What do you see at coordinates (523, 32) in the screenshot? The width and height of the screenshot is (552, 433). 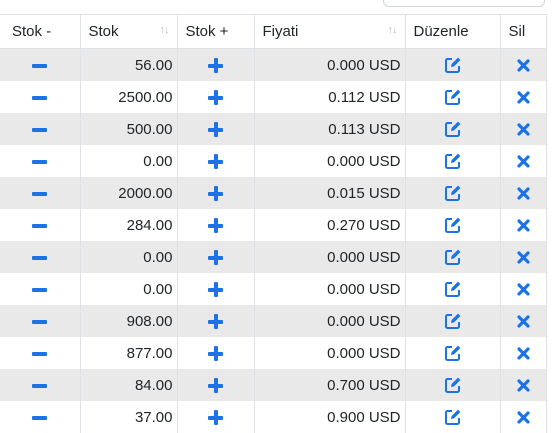 I see `column-header-delete: Sil` at bounding box center [523, 32].